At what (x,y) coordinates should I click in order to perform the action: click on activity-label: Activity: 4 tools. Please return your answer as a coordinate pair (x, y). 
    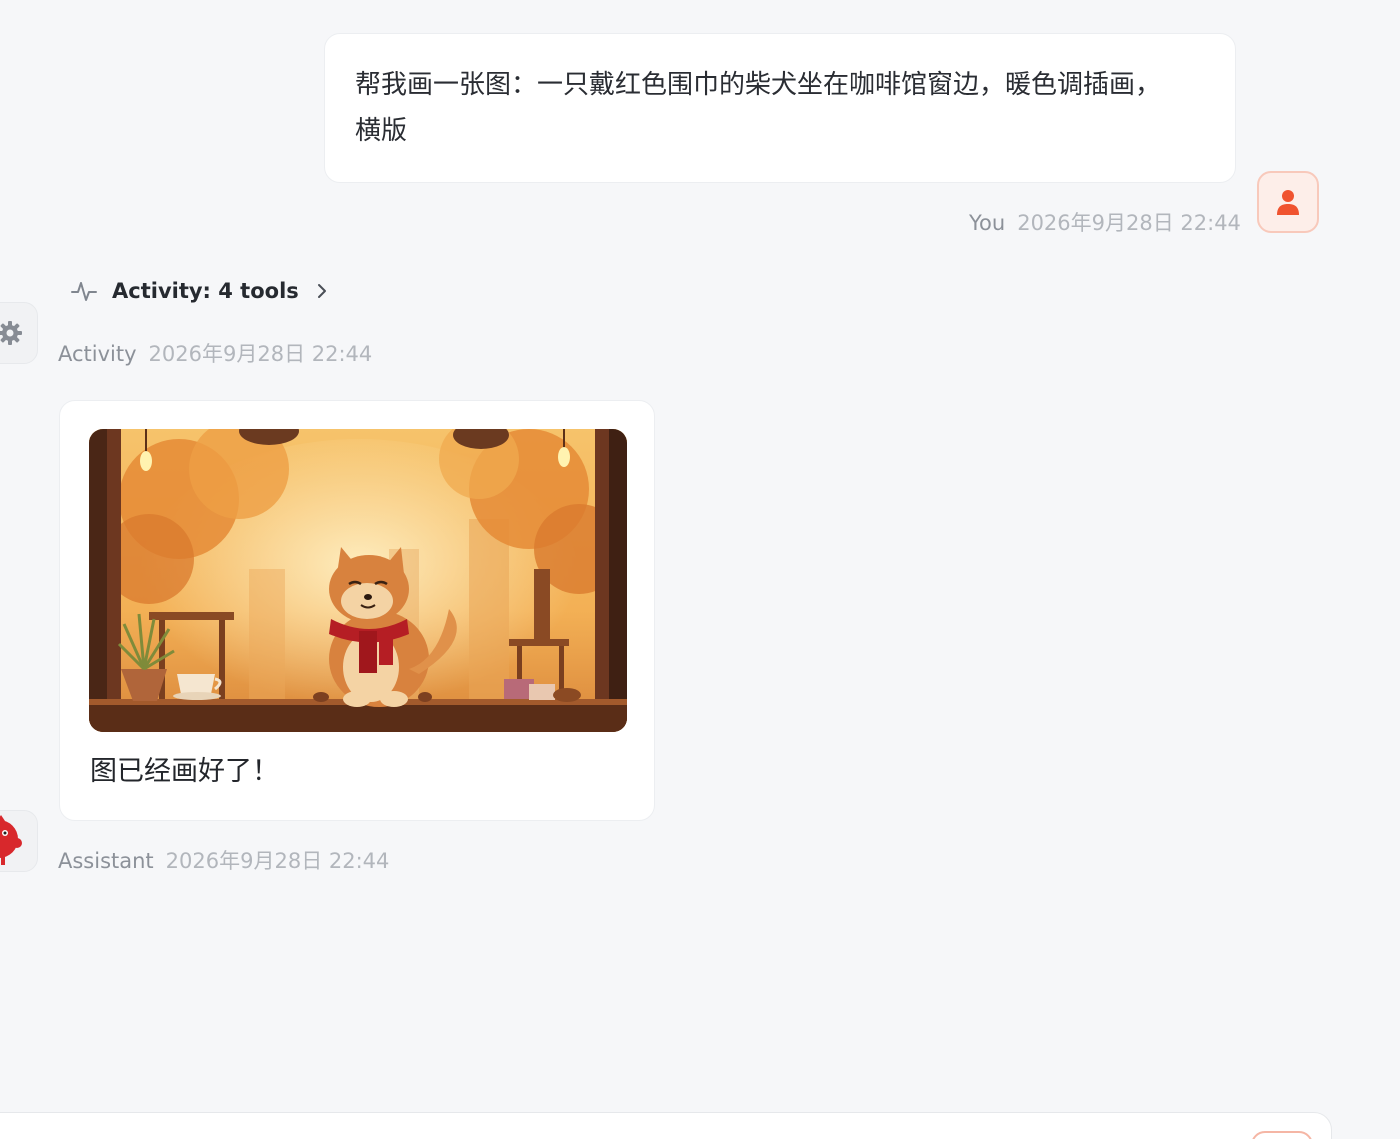
    Looking at the image, I should click on (205, 291).